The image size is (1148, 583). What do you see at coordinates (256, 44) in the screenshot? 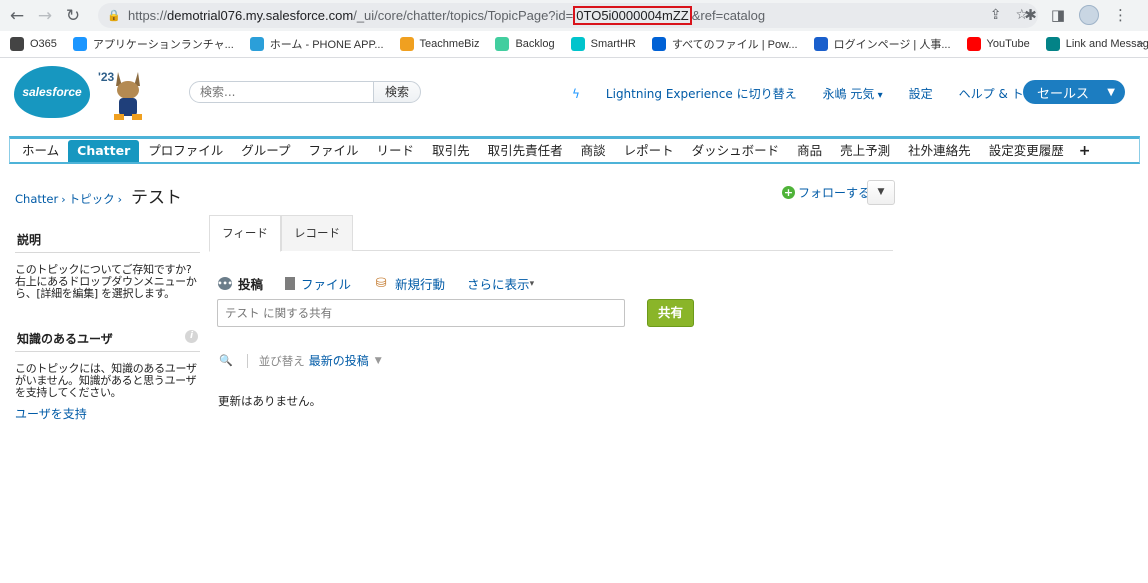
I see `grid-icon` at bounding box center [256, 44].